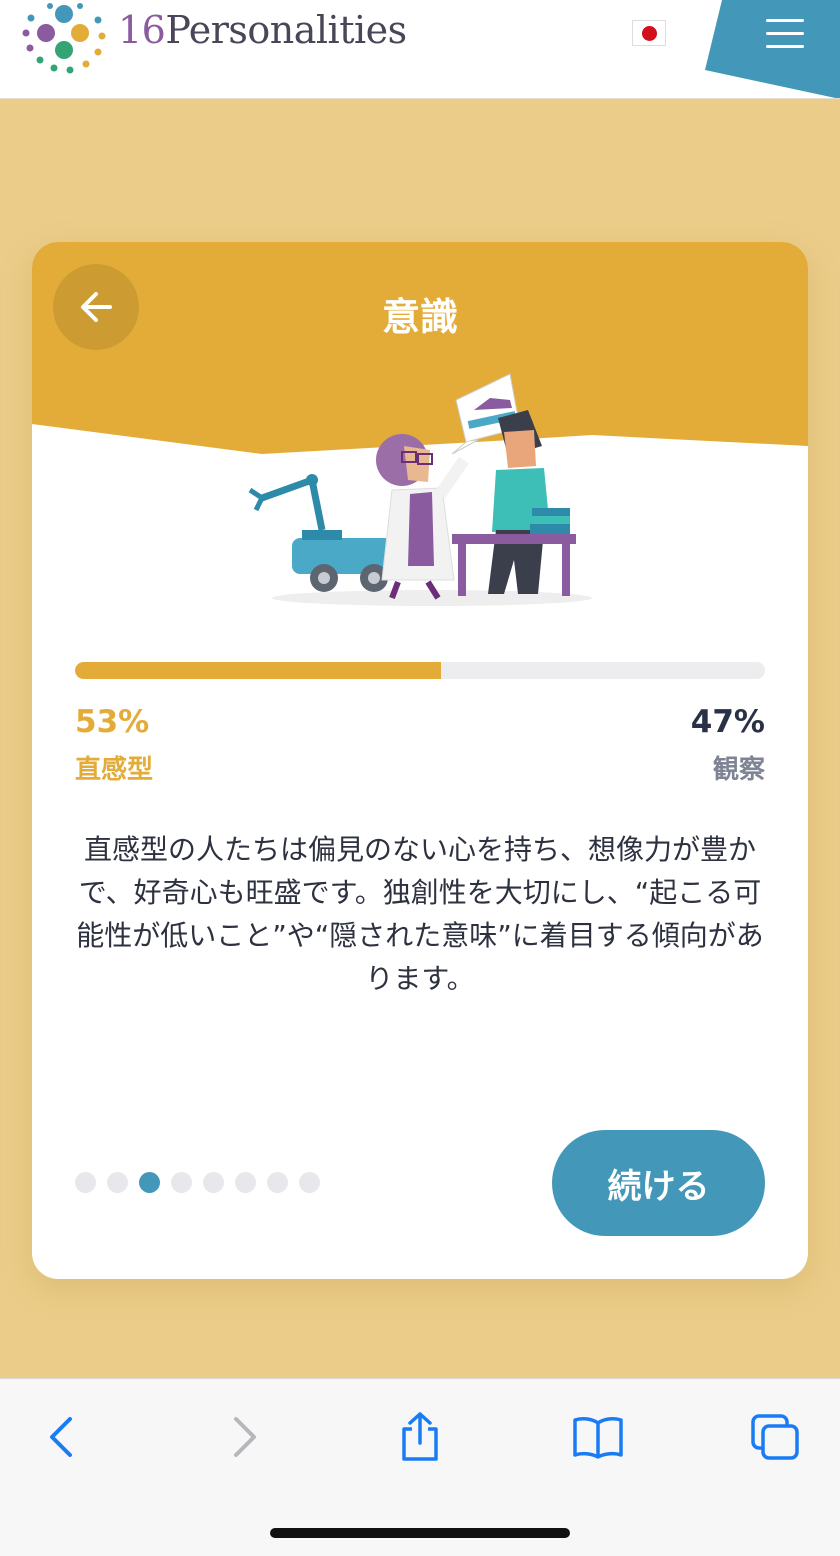  Describe the element at coordinates (658, 1183) in the screenshot. I see `continue-button: 続ける` at that location.